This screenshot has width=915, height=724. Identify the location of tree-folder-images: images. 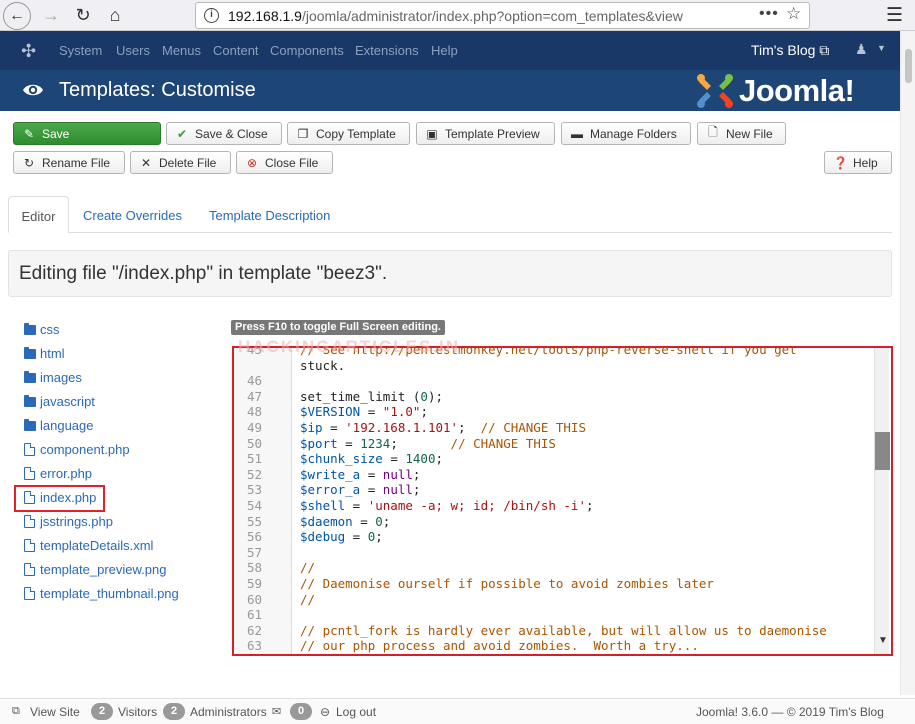
(53, 377).